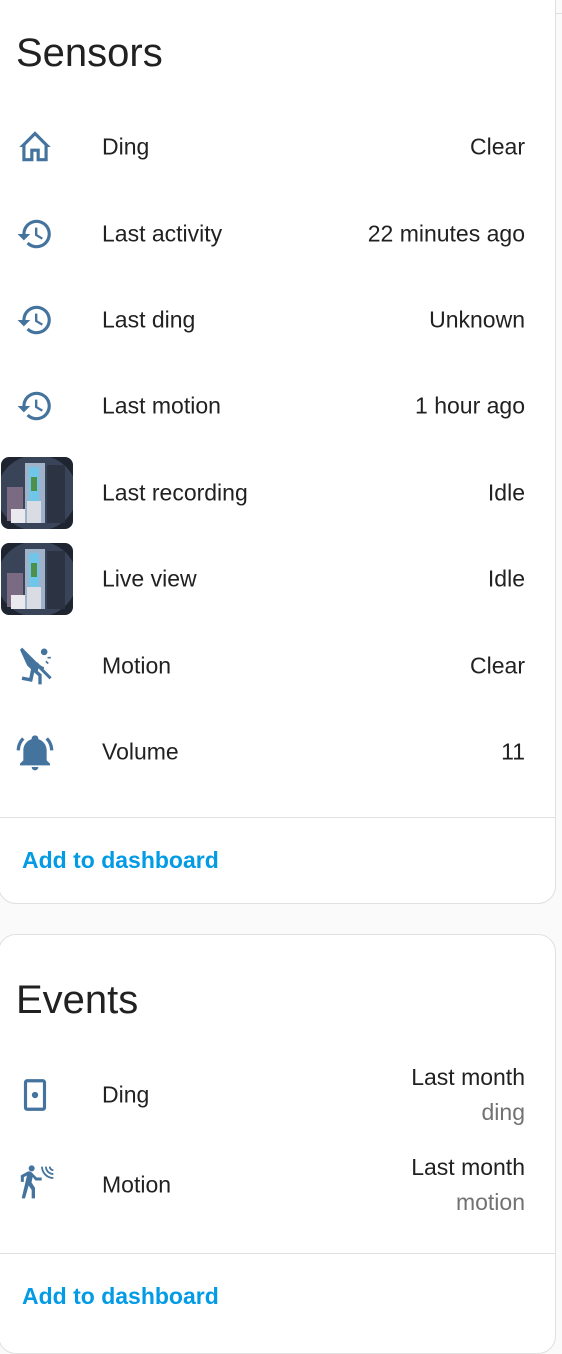 Image resolution: width=562 pixels, height=1354 pixels. What do you see at coordinates (35, 666) in the screenshot?
I see `motion-sensor-off-icon` at bounding box center [35, 666].